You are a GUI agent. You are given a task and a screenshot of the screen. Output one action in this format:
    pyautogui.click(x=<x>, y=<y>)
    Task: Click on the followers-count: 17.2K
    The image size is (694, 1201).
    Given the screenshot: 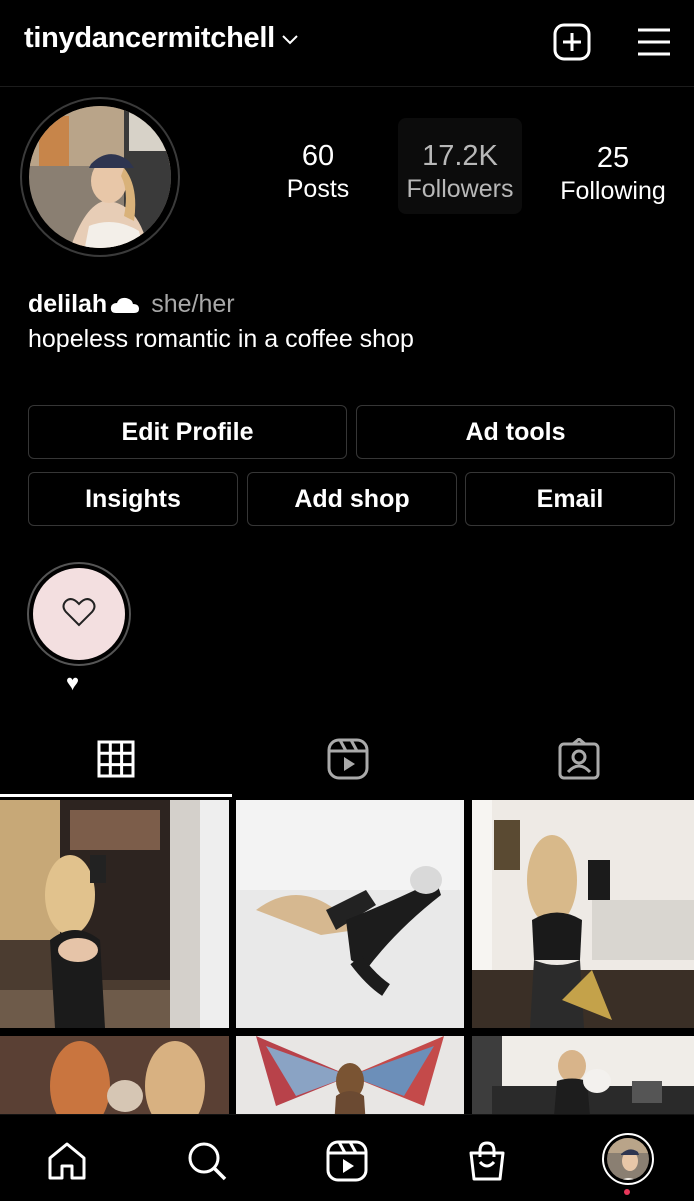 What is the action you would take?
    pyautogui.click(x=460, y=156)
    